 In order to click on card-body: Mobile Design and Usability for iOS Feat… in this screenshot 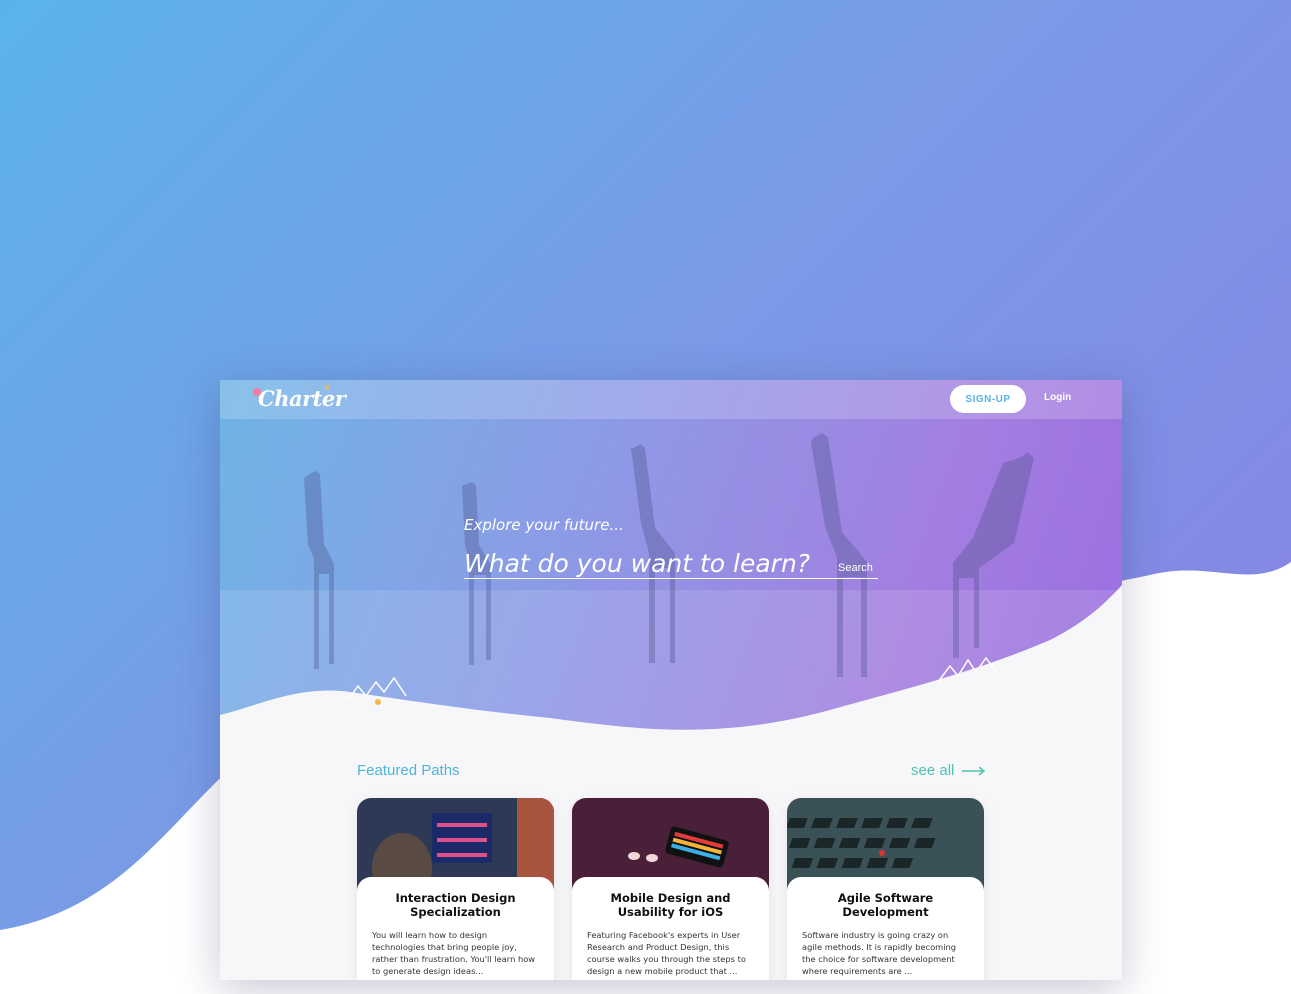, I will do `click(670, 928)`.